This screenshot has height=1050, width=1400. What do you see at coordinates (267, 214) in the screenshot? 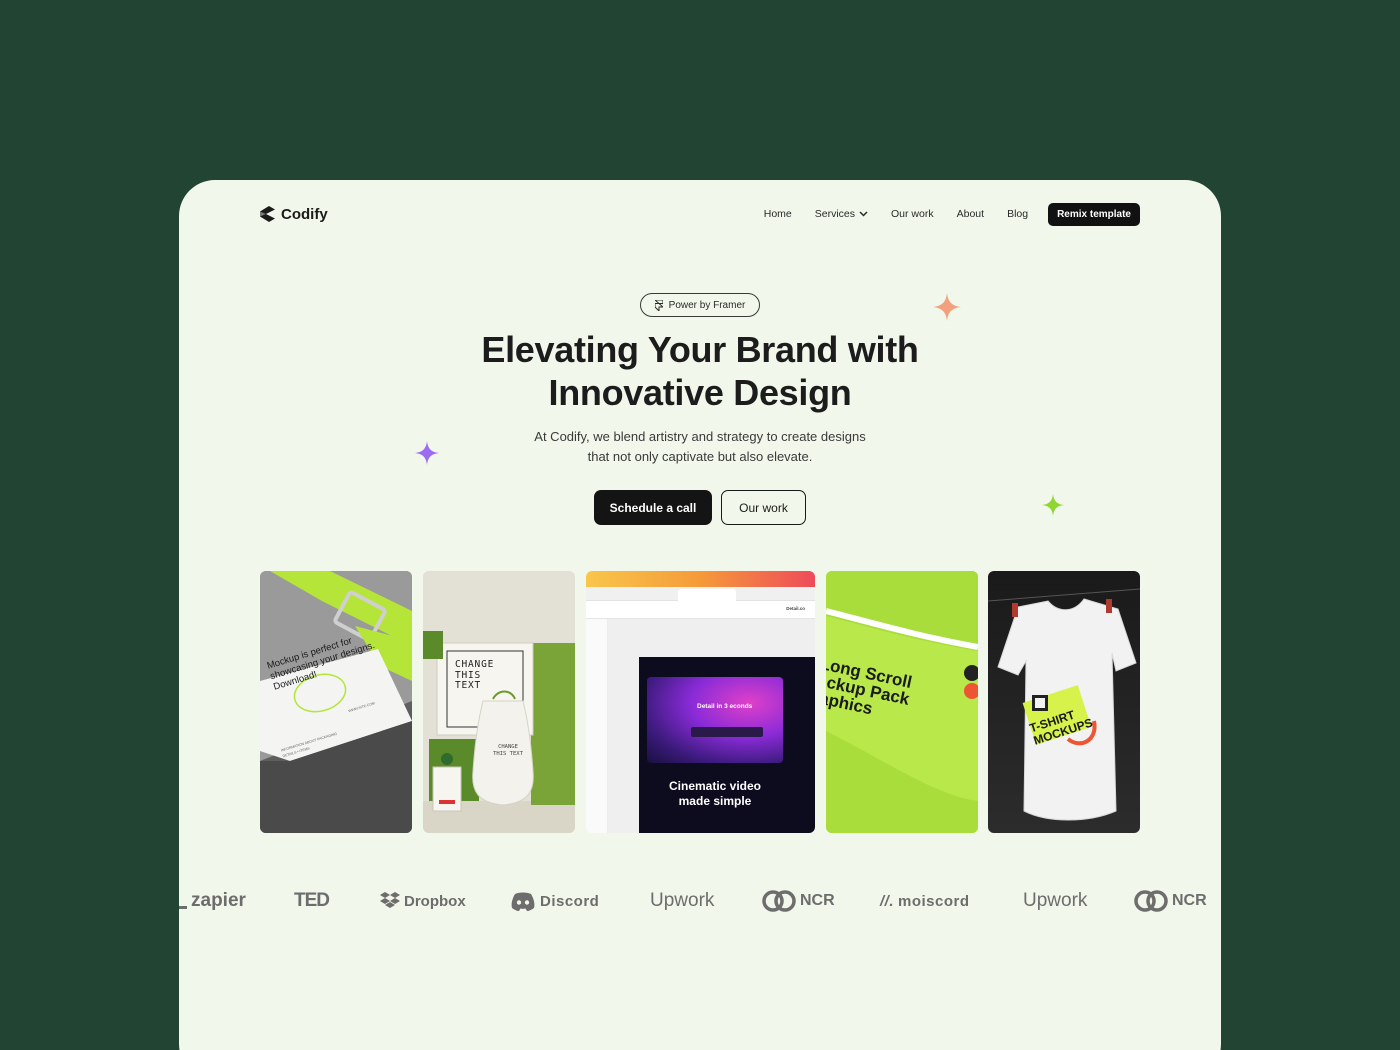
I see `codify-logo-icon` at bounding box center [267, 214].